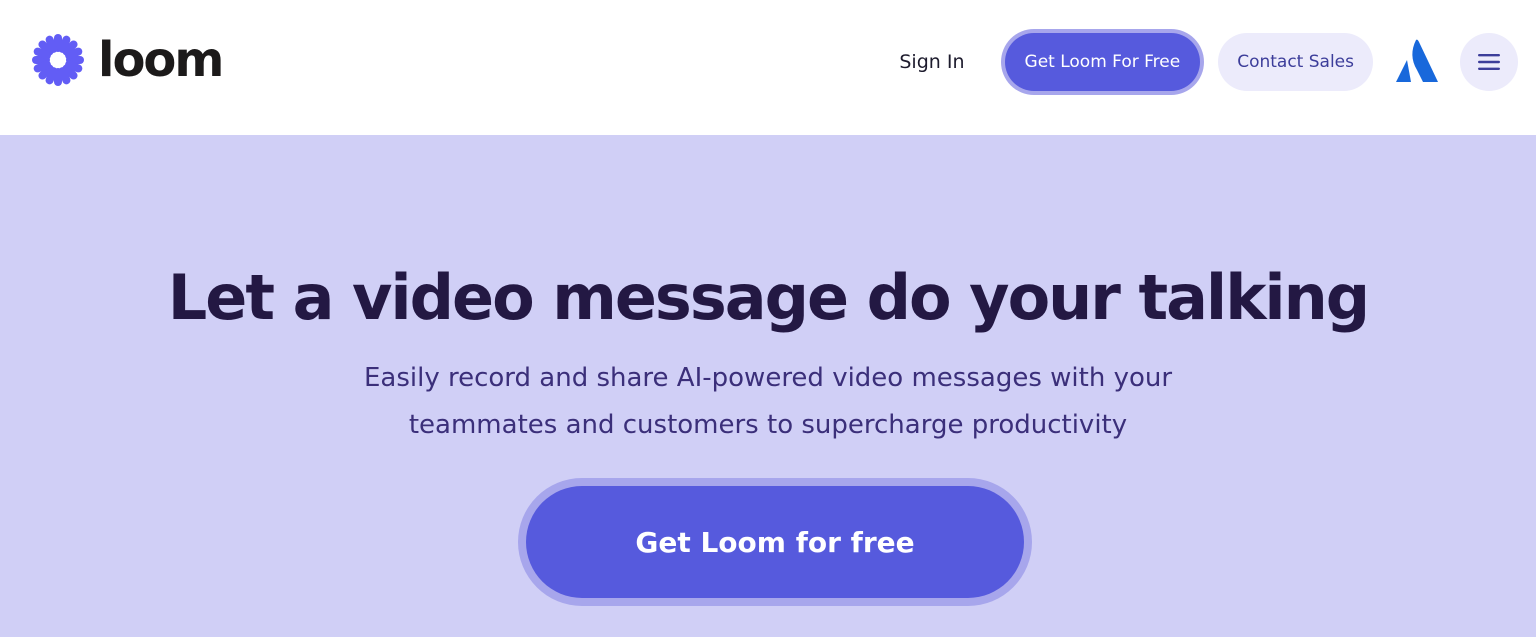  I want to click on hero-cta-ring: Get Loom for free, so click(775, 542).